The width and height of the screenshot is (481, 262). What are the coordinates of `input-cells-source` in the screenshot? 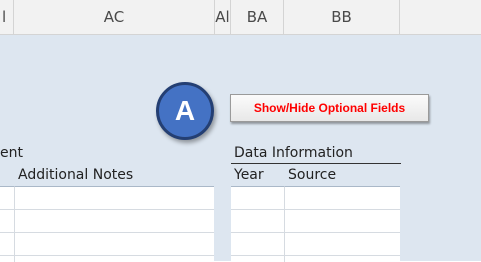 It's located at (342, 224).